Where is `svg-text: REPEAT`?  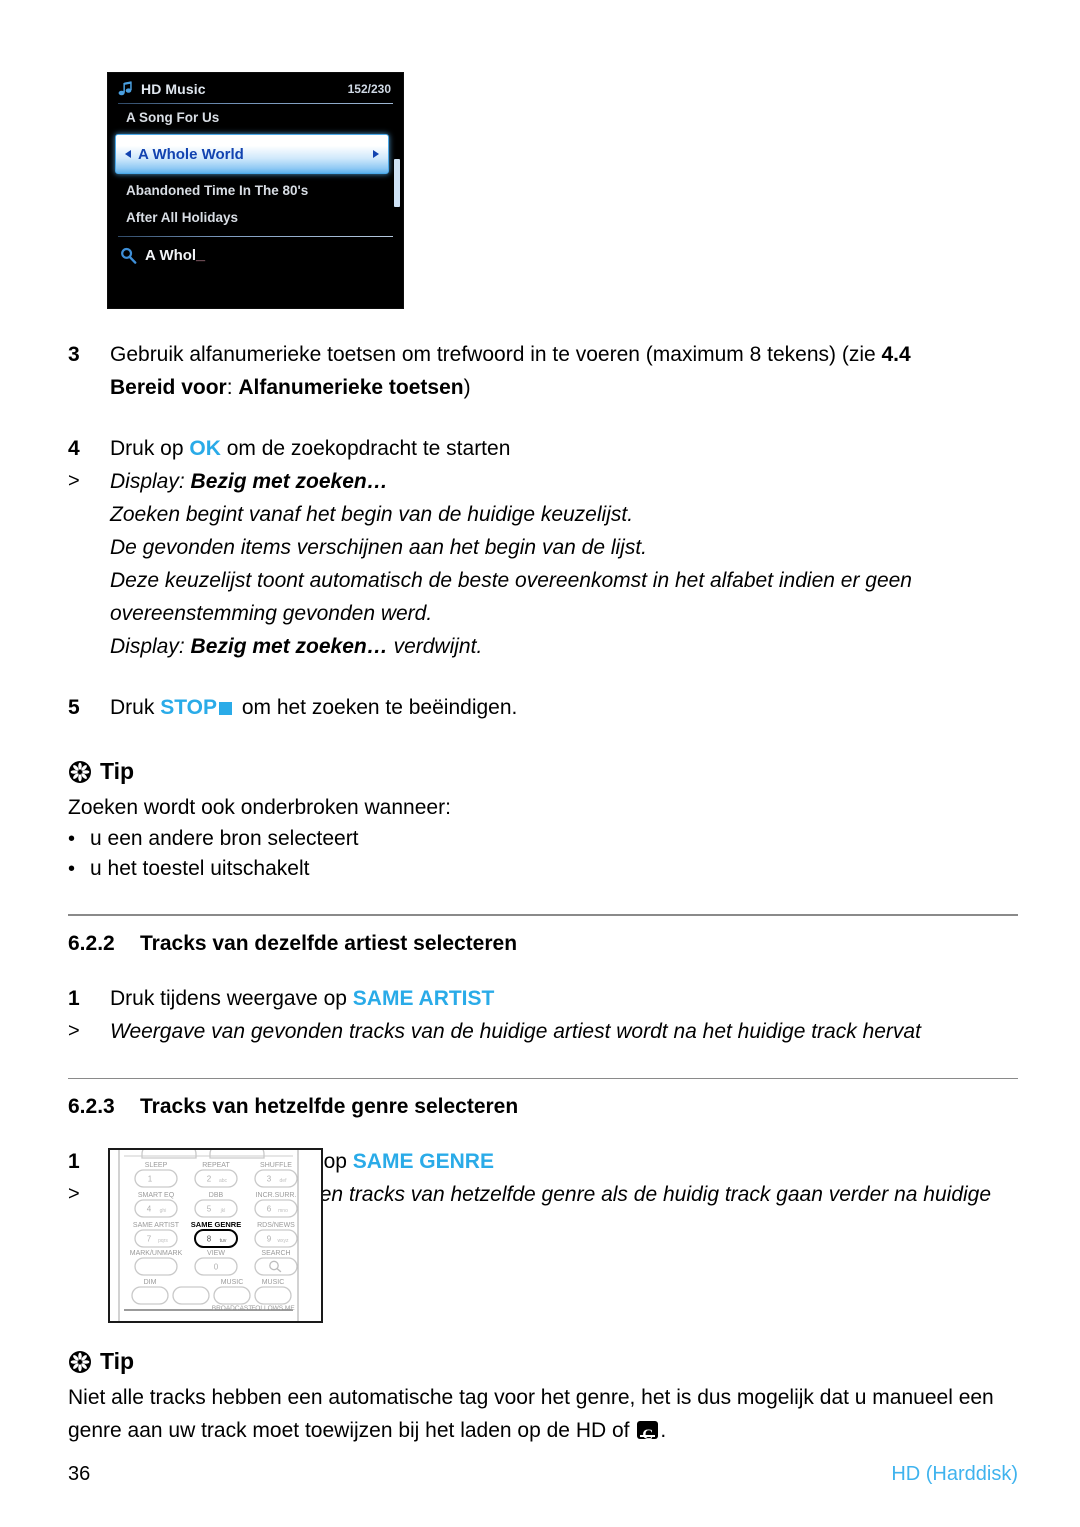
svg-text: REPEAT is located at coordinates (216, 1165).